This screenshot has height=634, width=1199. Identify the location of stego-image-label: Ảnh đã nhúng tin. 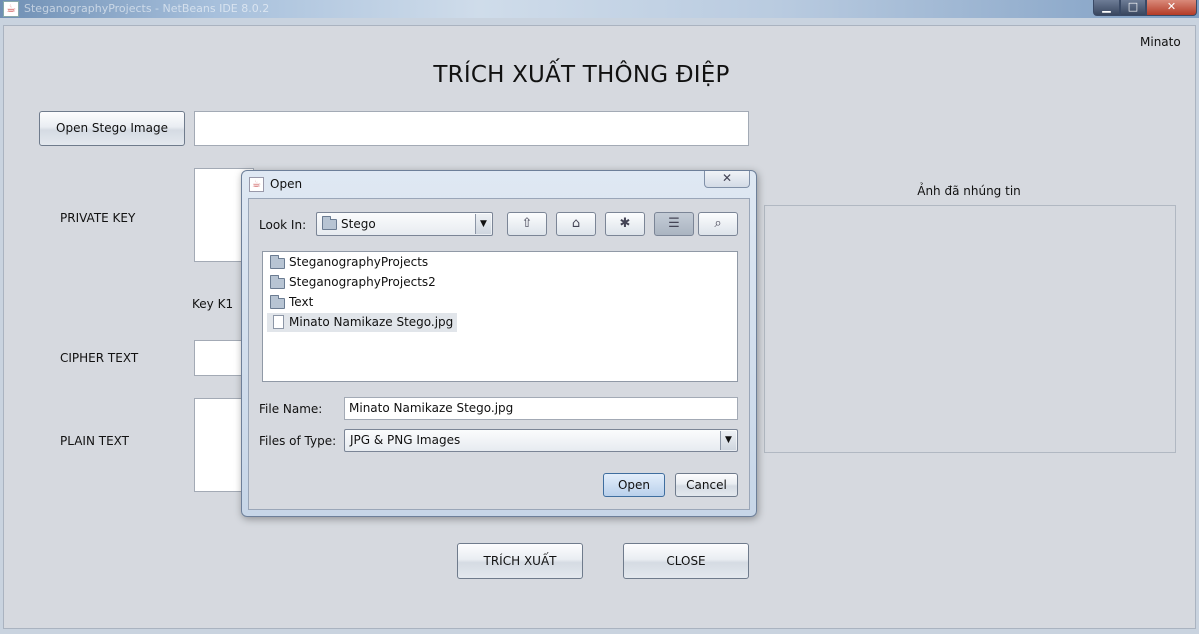
(969, 191).